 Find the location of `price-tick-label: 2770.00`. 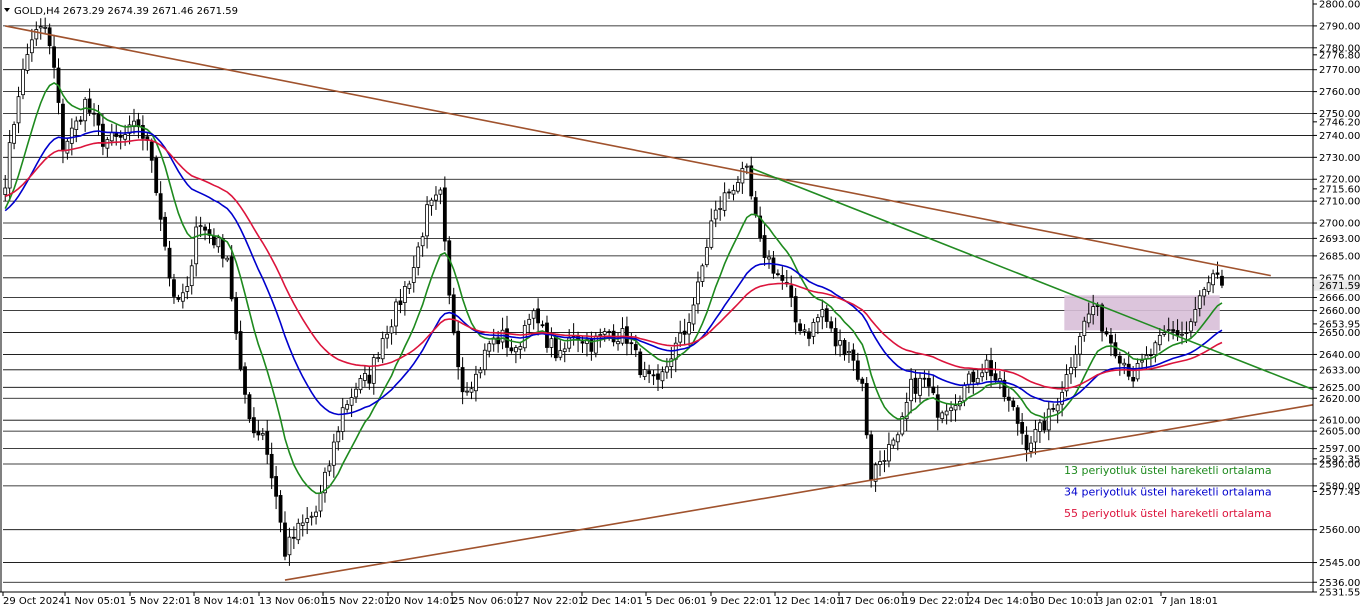

price-tick-label: 2770.00 is located at coordinates (1339, 70).